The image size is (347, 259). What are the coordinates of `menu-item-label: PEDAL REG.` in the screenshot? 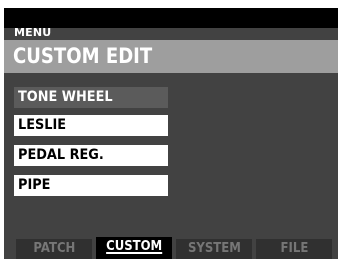 It's located at (61, 155).